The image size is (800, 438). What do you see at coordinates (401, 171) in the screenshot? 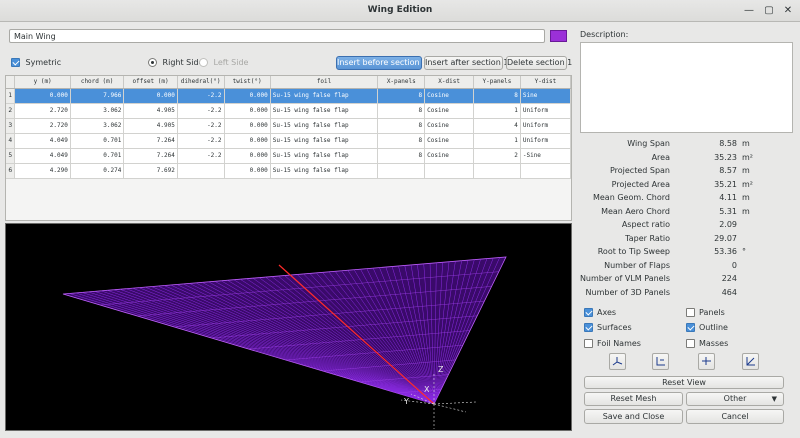
I see `cell-xpanels` at bounding box center [401, 171].